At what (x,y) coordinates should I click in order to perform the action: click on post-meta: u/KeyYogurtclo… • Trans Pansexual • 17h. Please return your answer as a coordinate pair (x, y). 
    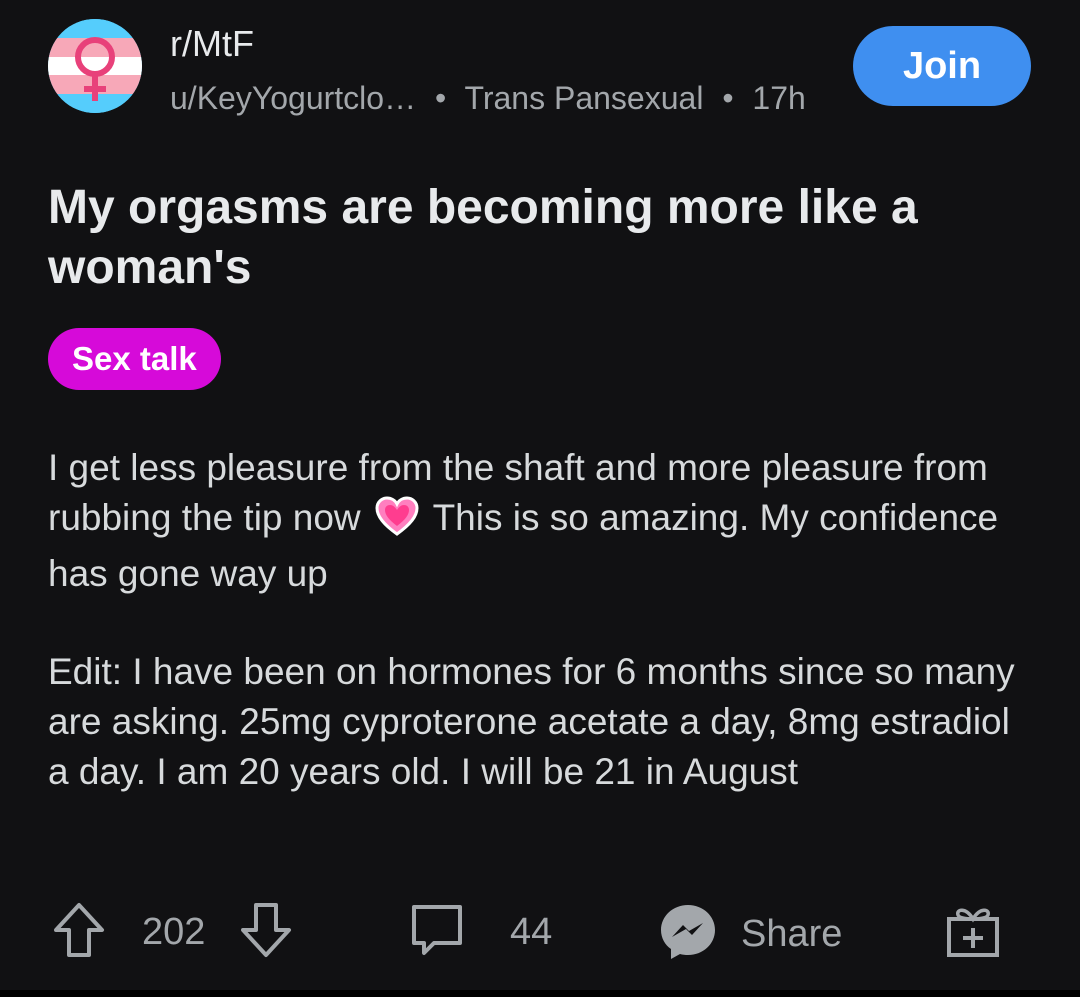
    Looking at the image, I should click on (488, 98).